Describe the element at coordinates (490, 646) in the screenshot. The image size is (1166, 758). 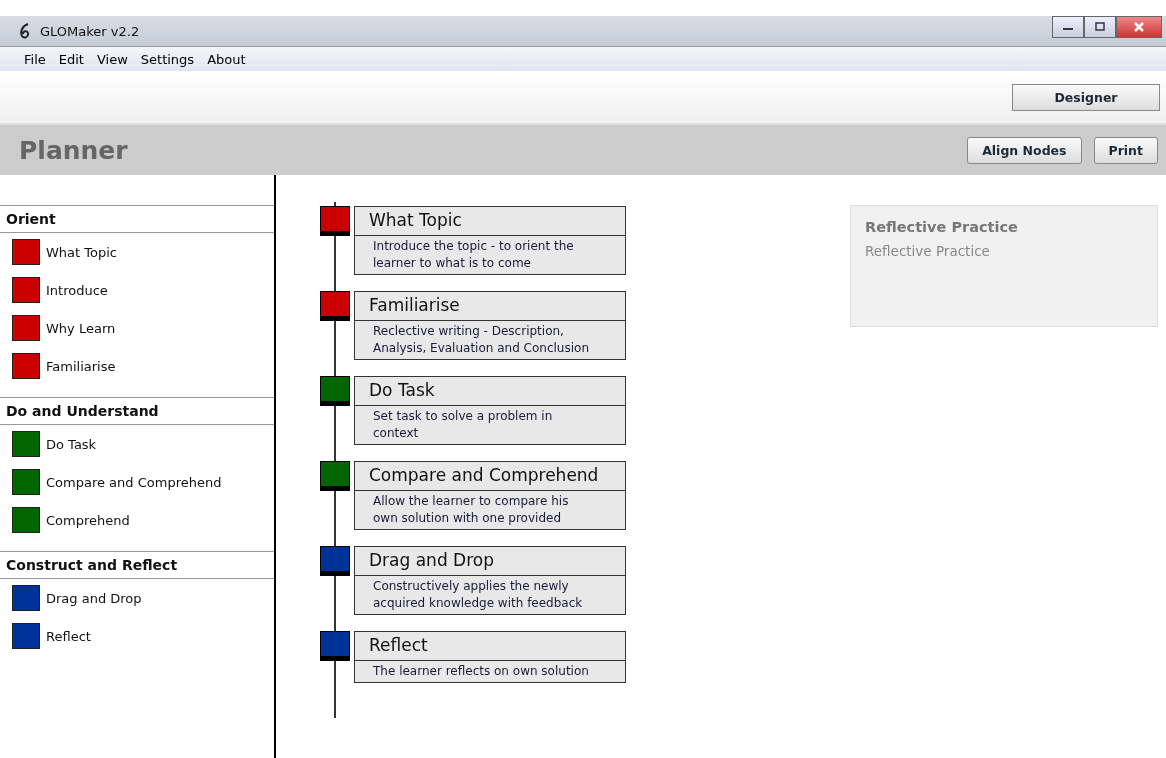
I see `node-title: Reflect` at that location.